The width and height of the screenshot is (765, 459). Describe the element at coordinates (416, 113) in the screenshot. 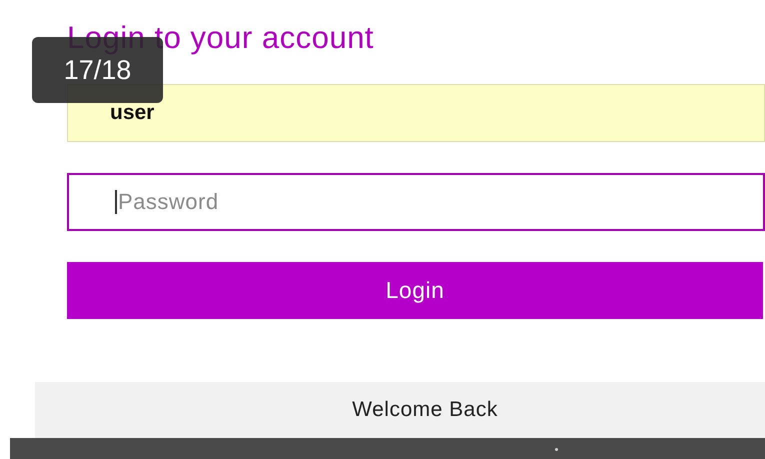

I see `username-field: user` at that location.